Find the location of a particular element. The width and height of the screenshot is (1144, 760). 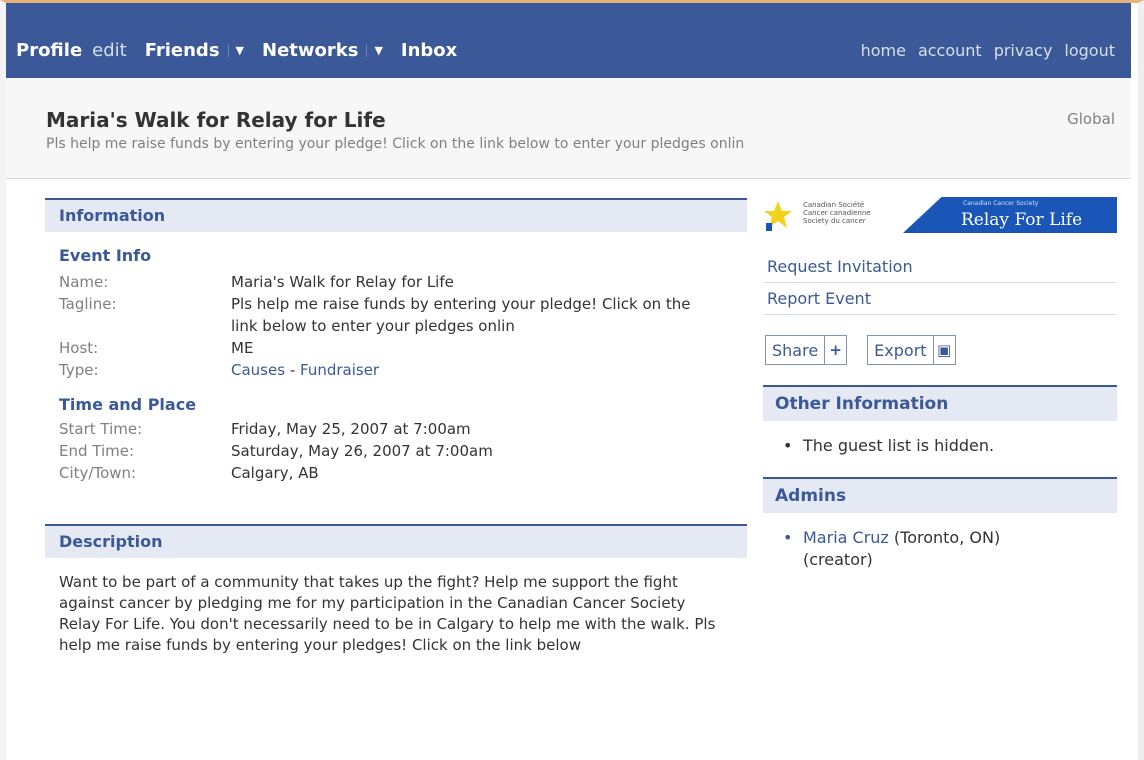

page-title: Maria's Walk for Relay for Life is located at coordinates (216, 120).